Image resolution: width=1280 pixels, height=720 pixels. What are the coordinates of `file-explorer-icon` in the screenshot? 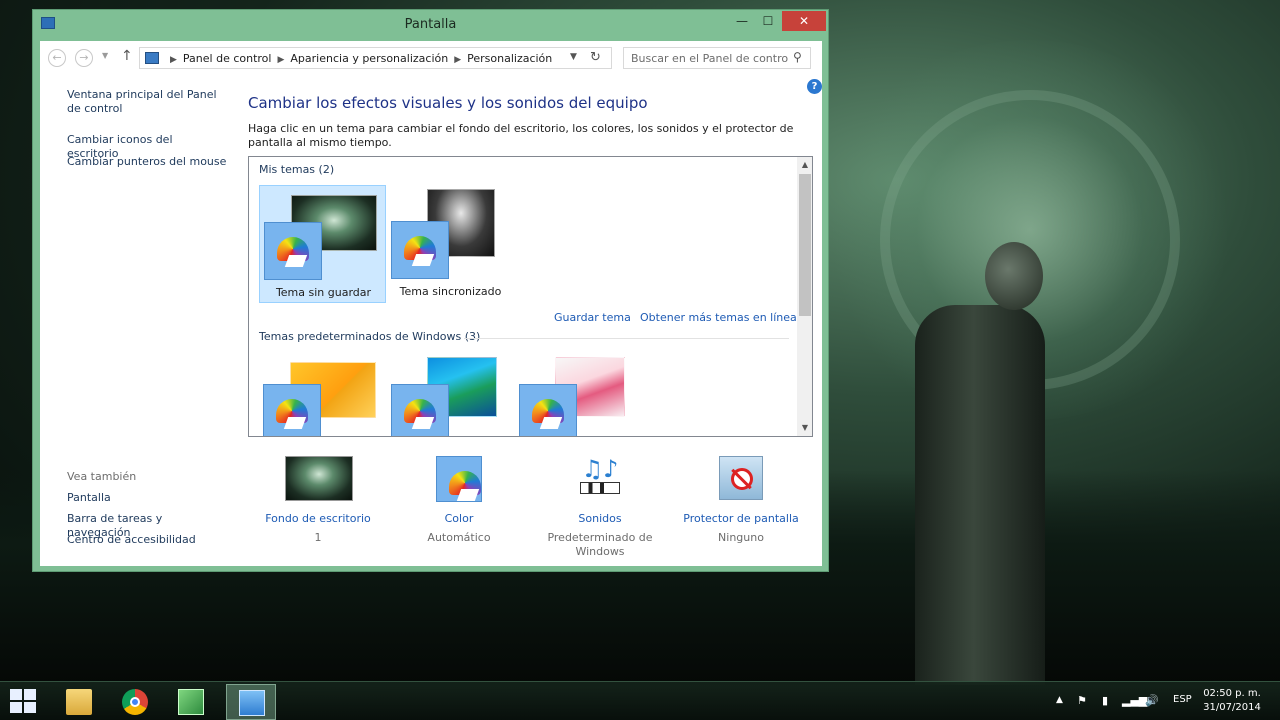 It's located at (79, 702).